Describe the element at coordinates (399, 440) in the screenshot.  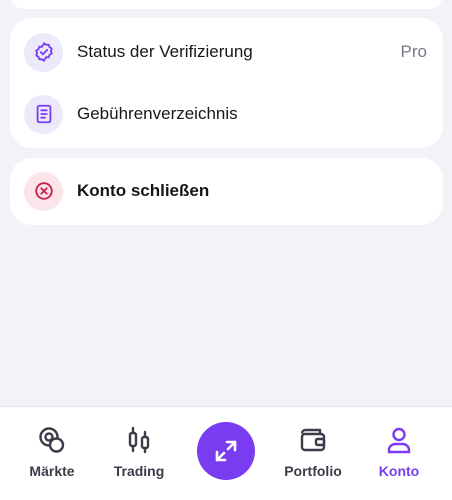
I see `person-icon` at that location.